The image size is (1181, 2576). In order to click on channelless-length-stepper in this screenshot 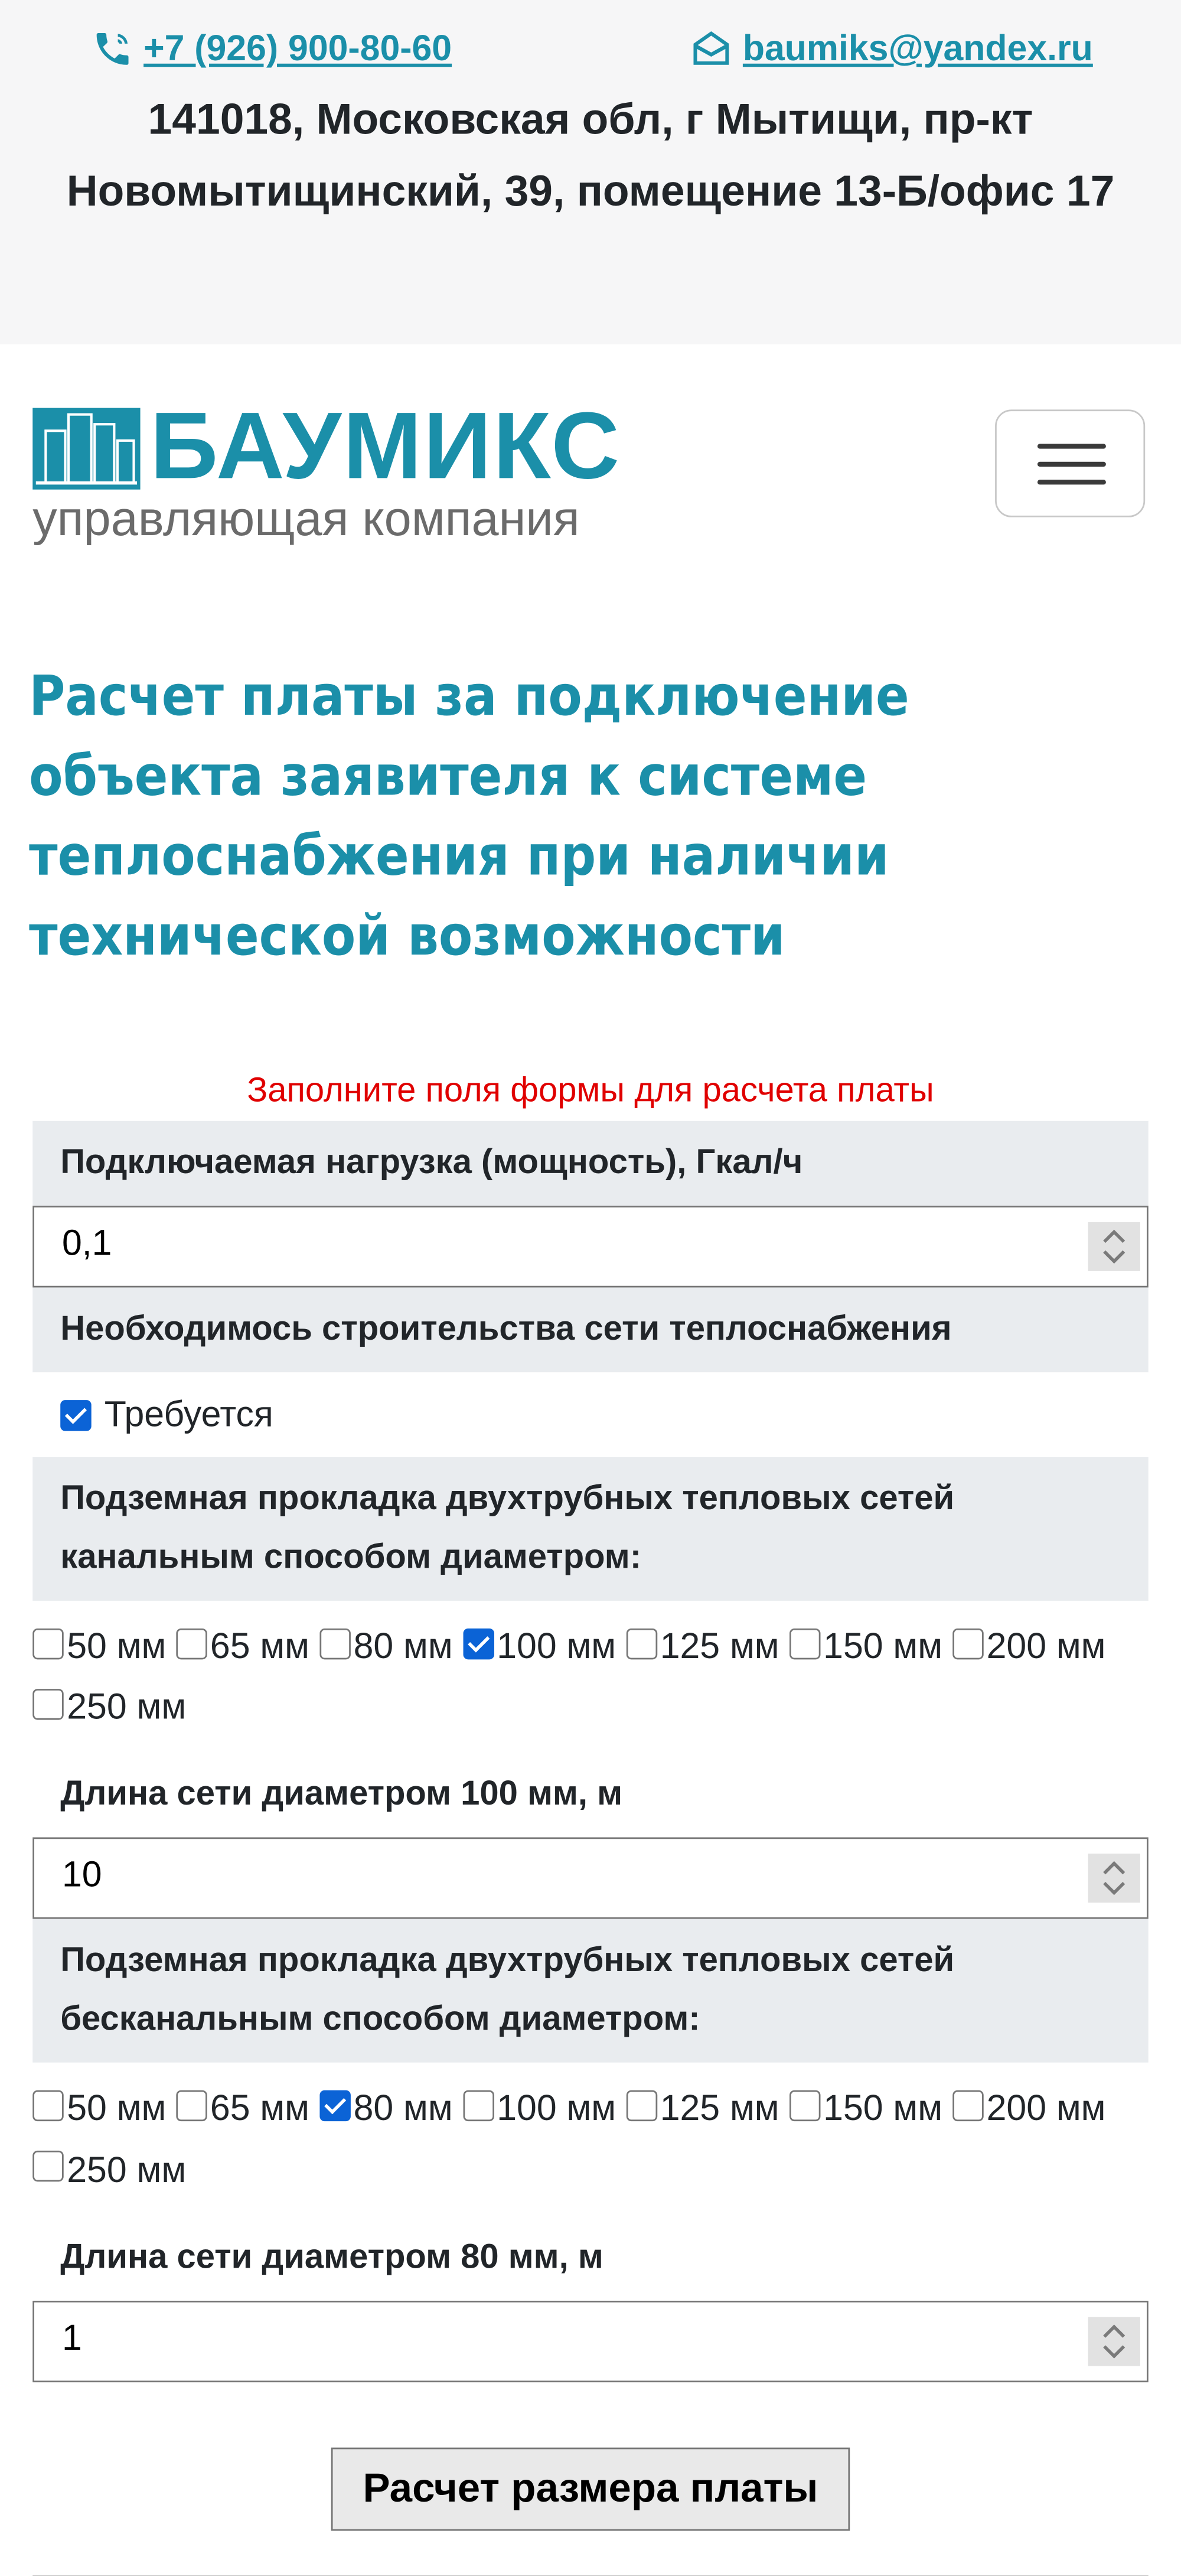, I will do `click(1114, 2341)`.